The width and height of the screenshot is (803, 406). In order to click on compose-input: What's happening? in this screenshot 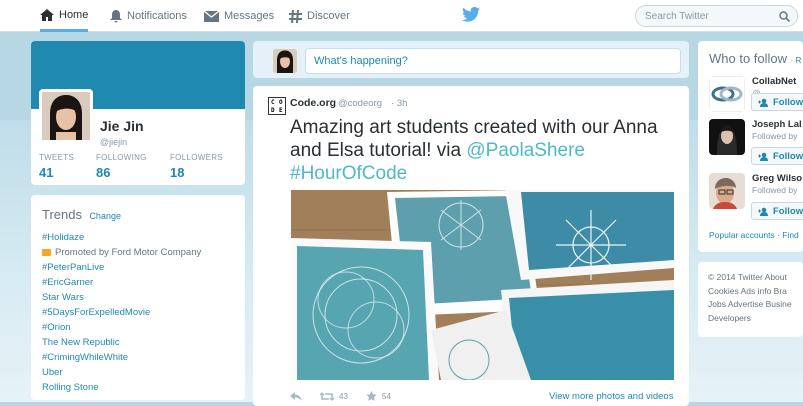, I will do `click(493, 61)`.